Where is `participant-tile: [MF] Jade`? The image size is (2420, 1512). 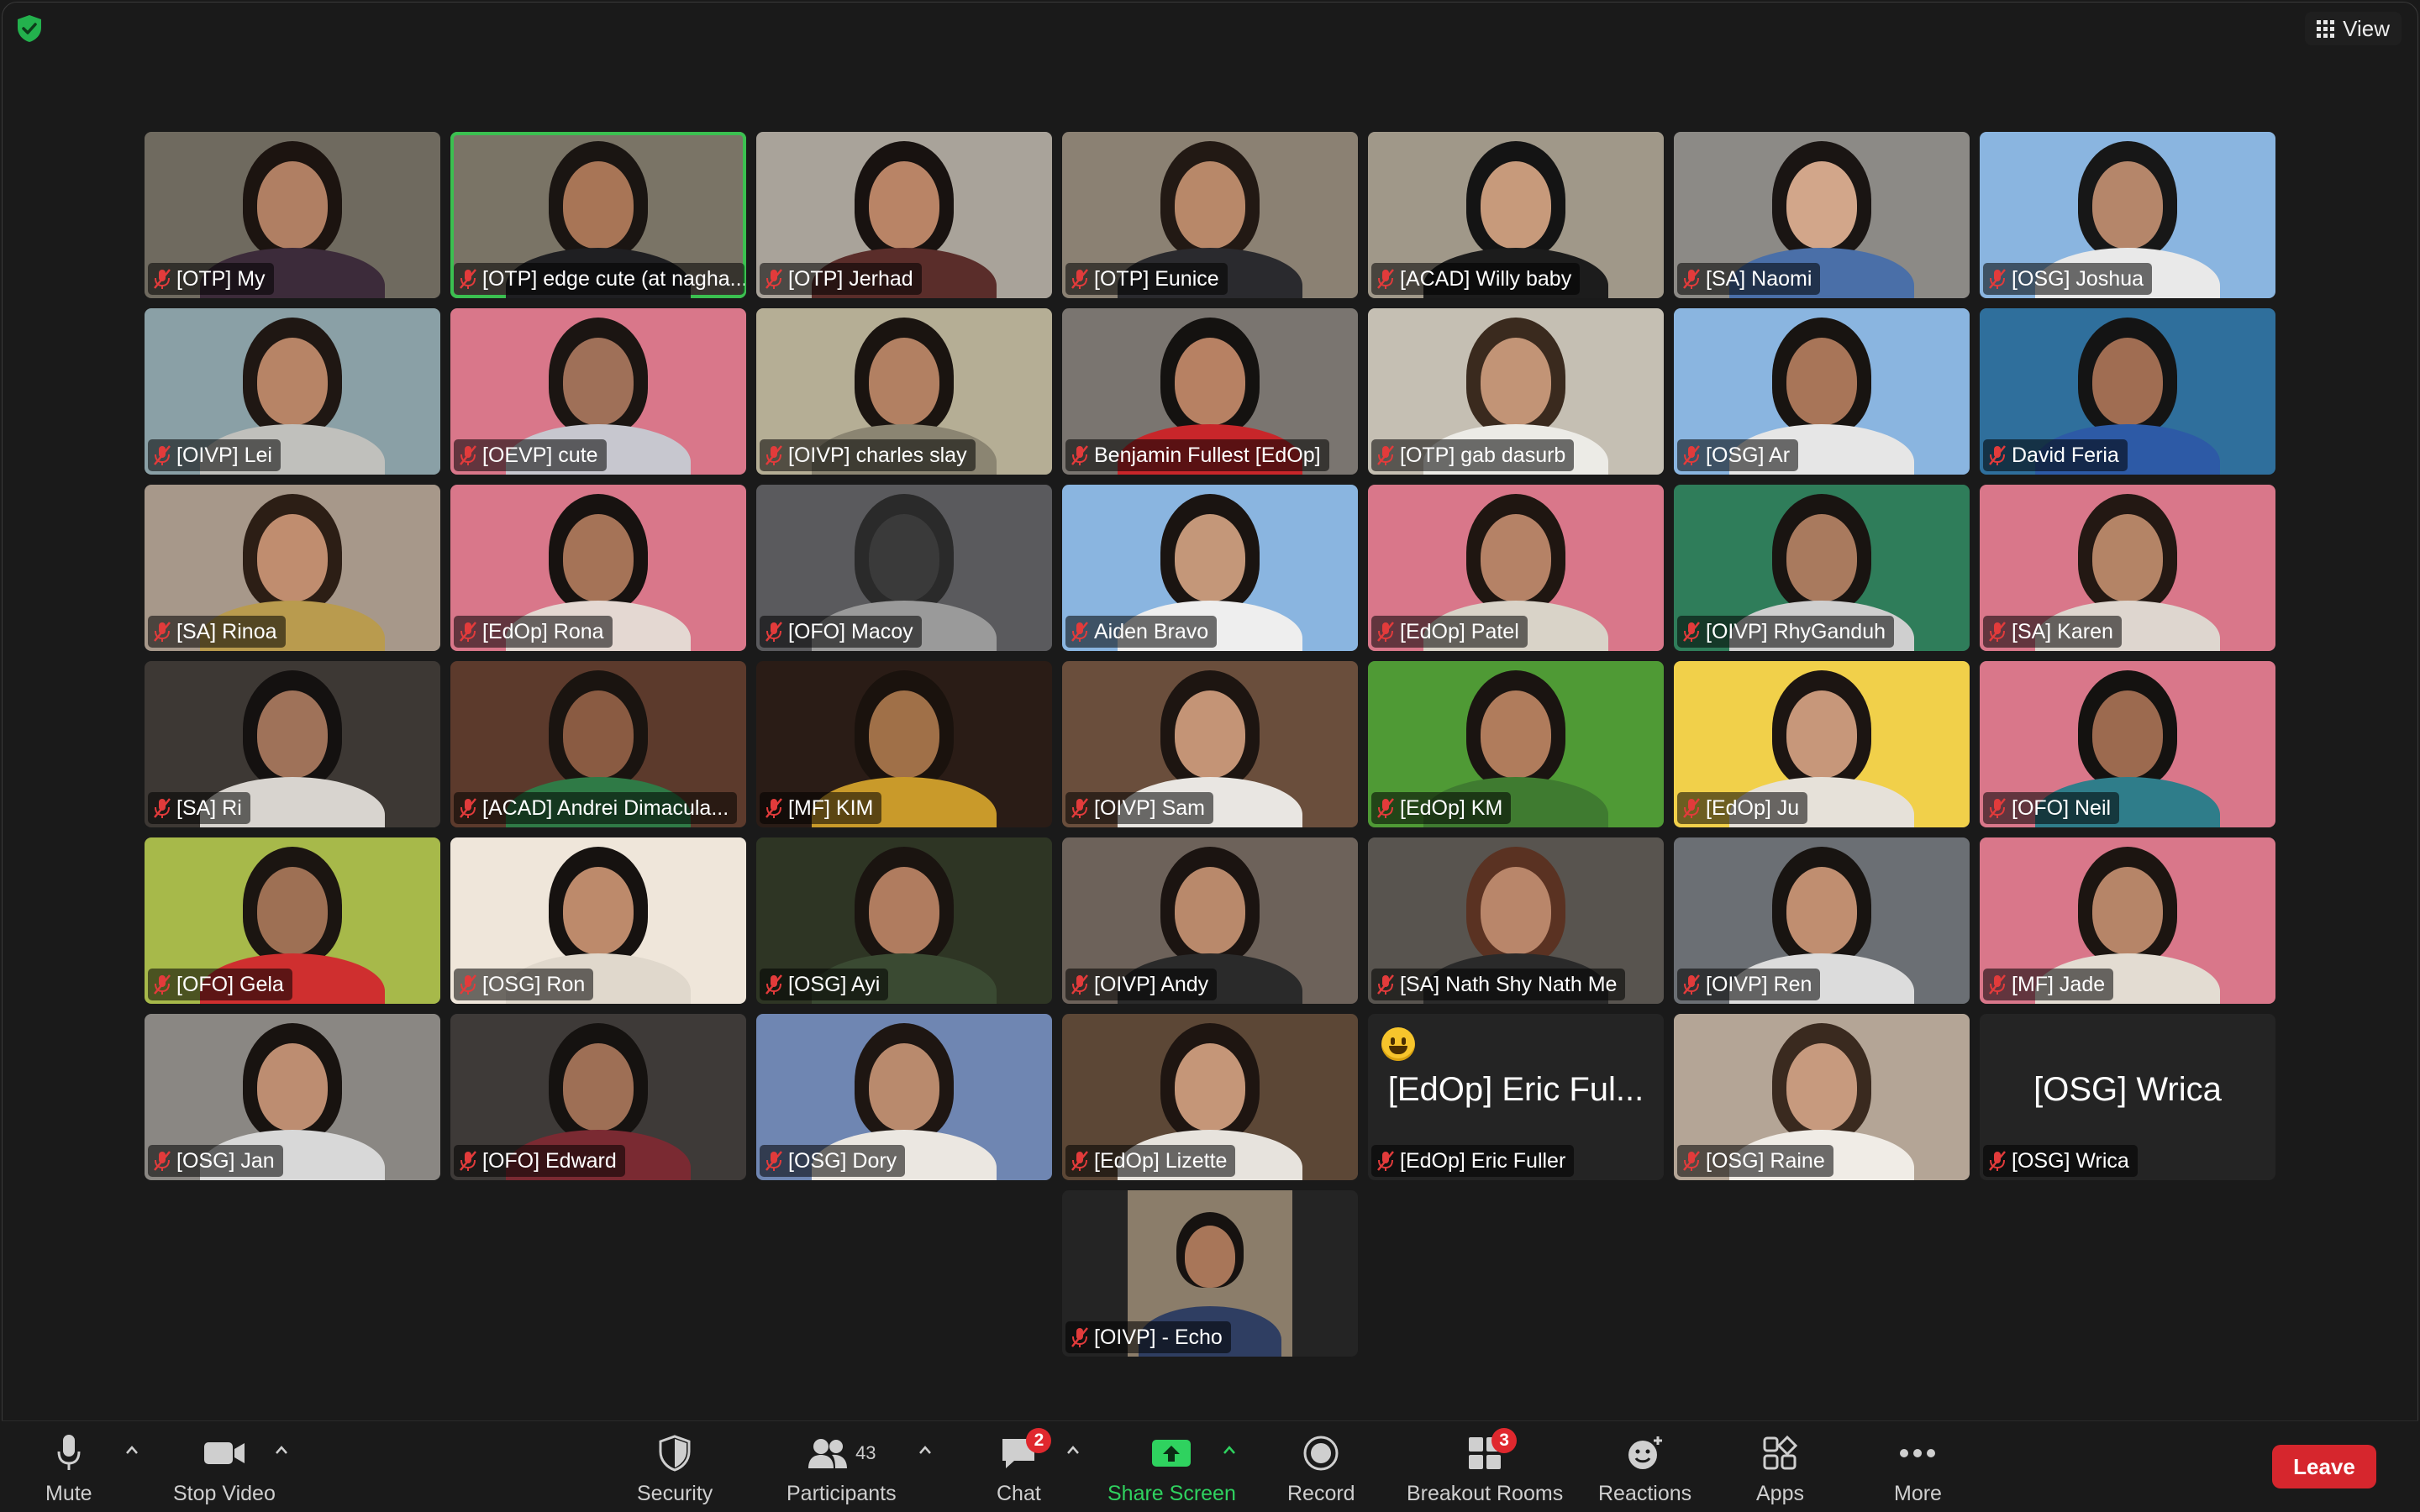 participant-tile: [MF] Jade is located at coordinates (2127, 920).